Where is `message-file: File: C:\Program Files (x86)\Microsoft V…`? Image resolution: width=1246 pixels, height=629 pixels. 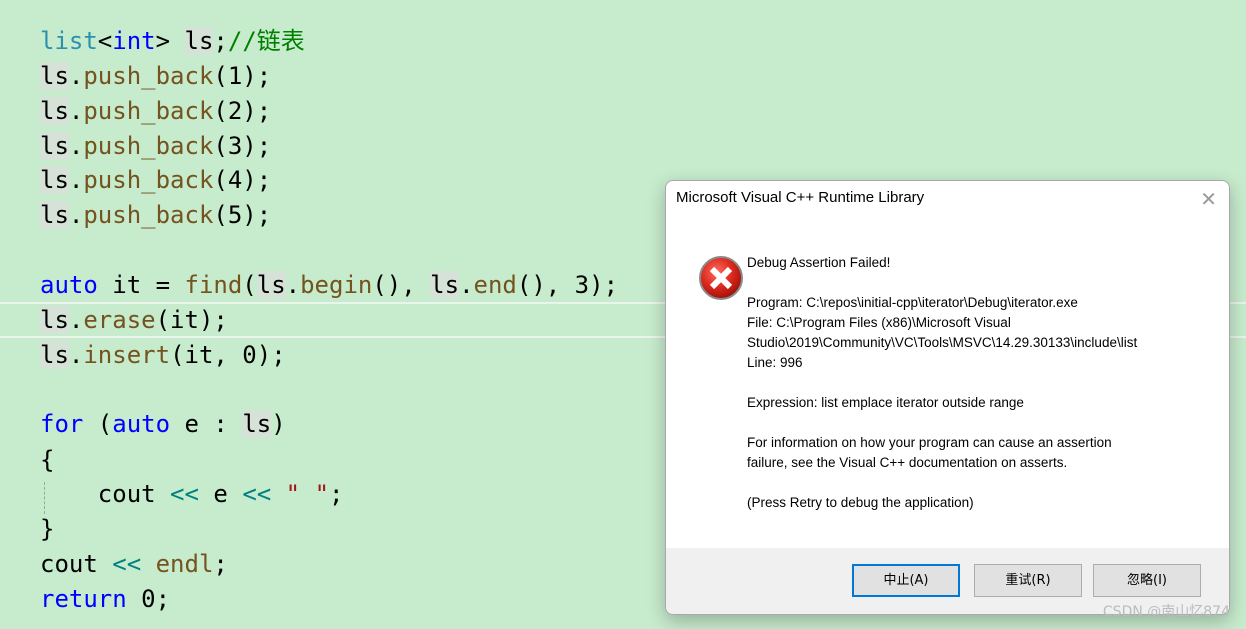 message-file: File: C:\Program Files (x86)\Microsoft V… is located at coordinates (879, 322).